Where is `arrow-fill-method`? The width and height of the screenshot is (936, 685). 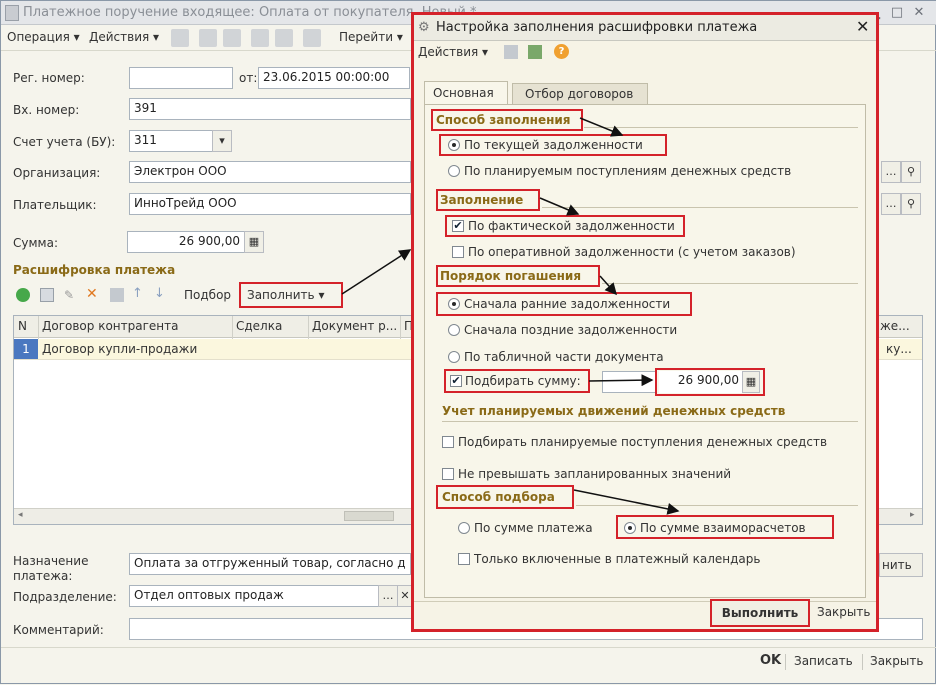 arrow-fill-method is located at coordinates (601, 127).